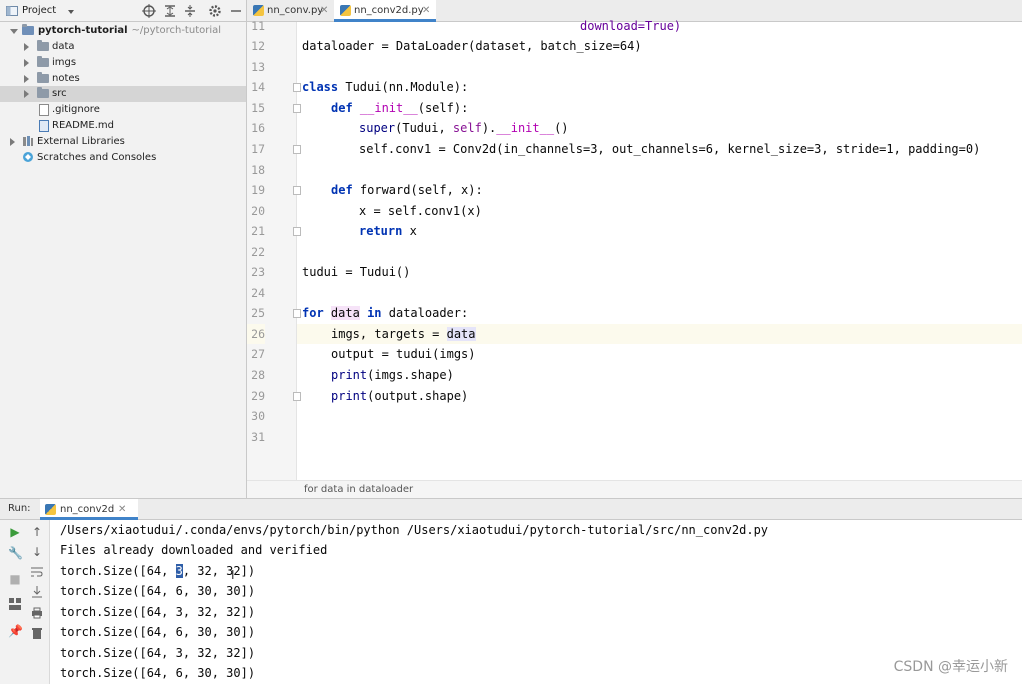 Image resolution: width=1022 pixels, height=684 pixels. I want to click on minimize-icon, so click(236, 11).